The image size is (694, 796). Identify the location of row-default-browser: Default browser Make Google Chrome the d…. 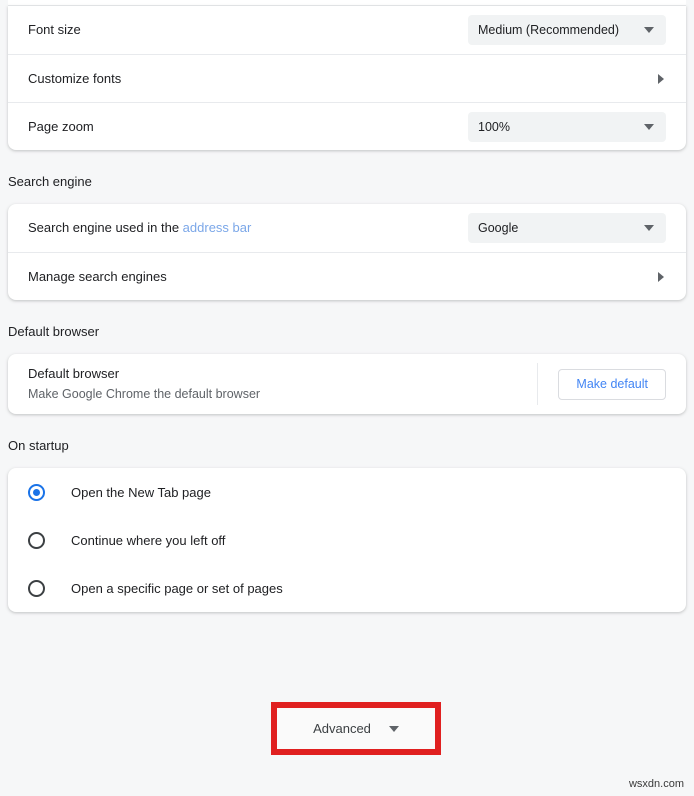
(347, 384).